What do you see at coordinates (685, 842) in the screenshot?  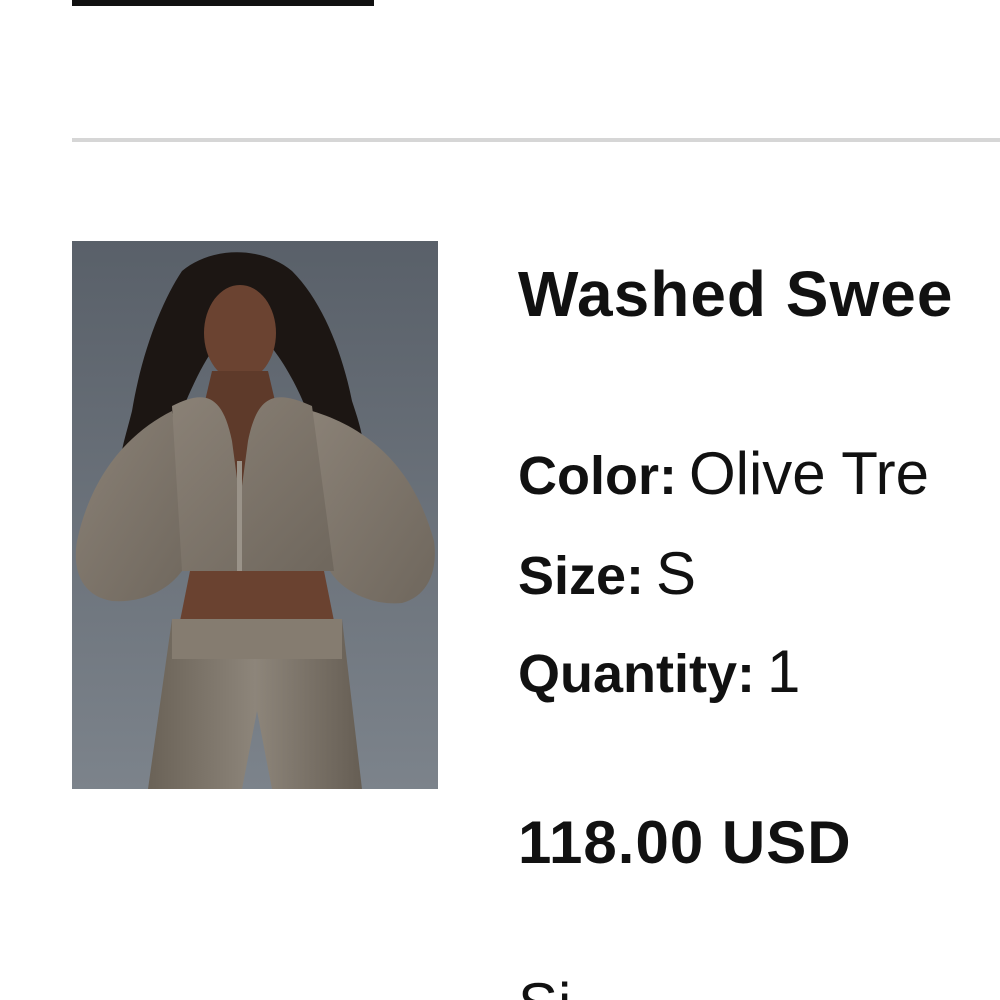 I see `product-price: 118.00 USD` at bounding box center [685, 842].